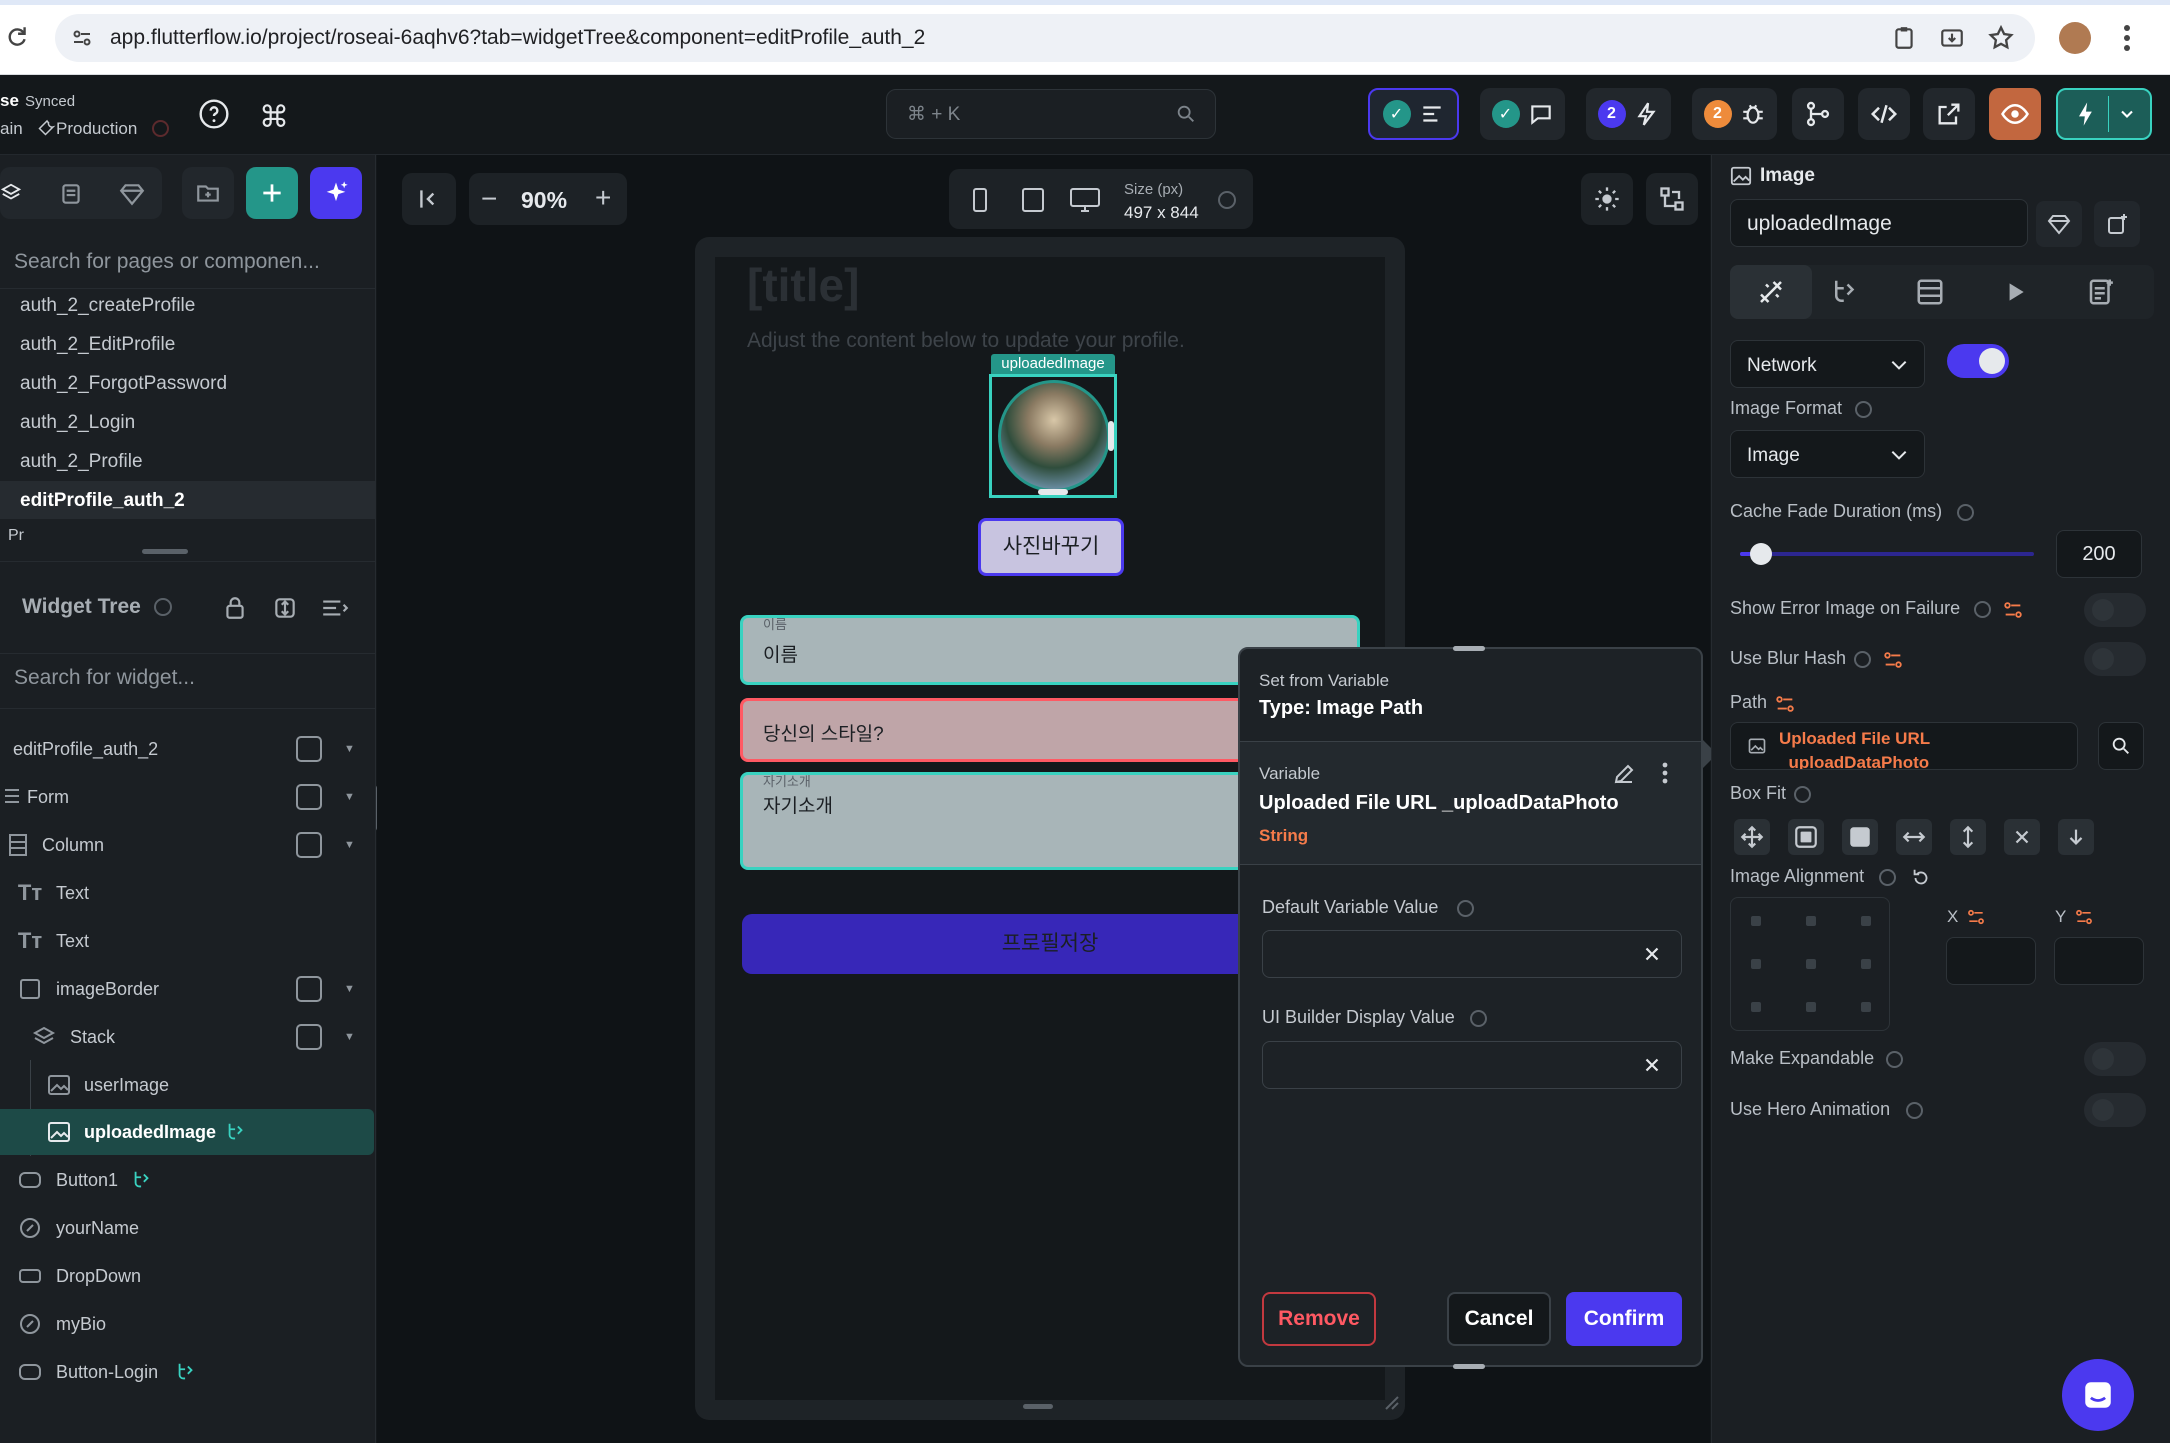 The width and height of the screenshot is (2170, 1443). What do you see at coordinates (2115, 1059) in the screenshot?
I see `make-expandable-toggle` at bounding box center [2115, 1059].